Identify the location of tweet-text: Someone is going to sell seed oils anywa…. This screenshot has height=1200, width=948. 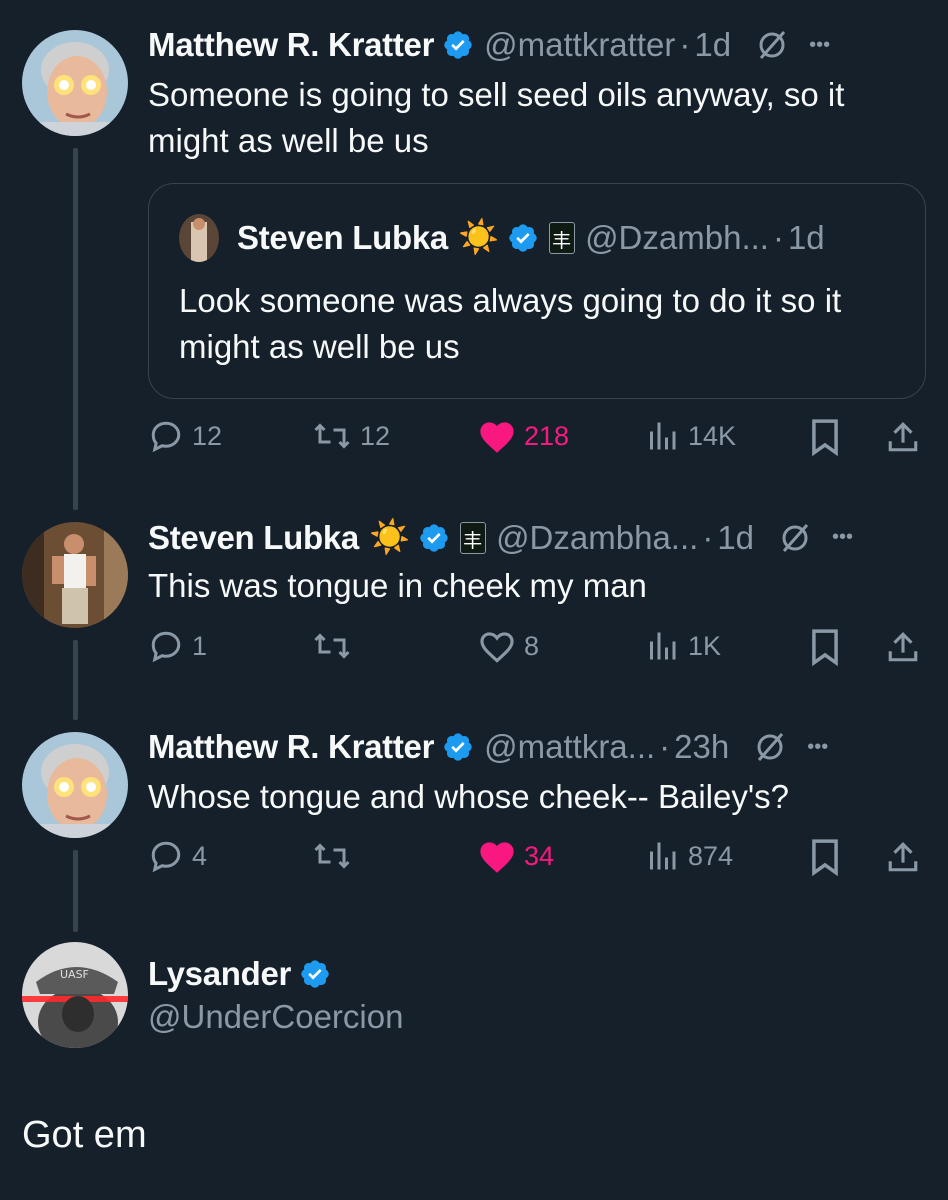
(496, 117).